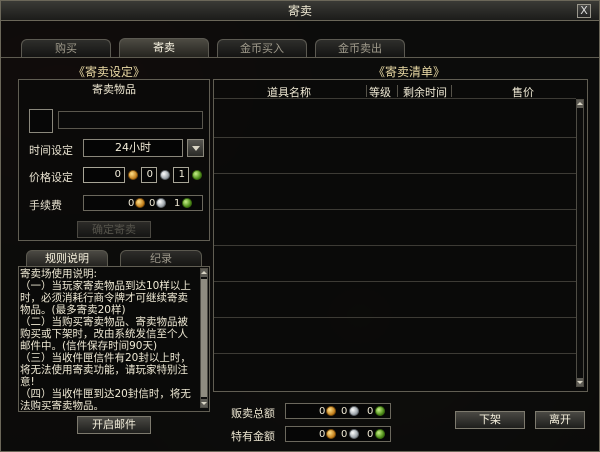  I want to click on consign-item-header: 寄卖物品, so click(114, 89).